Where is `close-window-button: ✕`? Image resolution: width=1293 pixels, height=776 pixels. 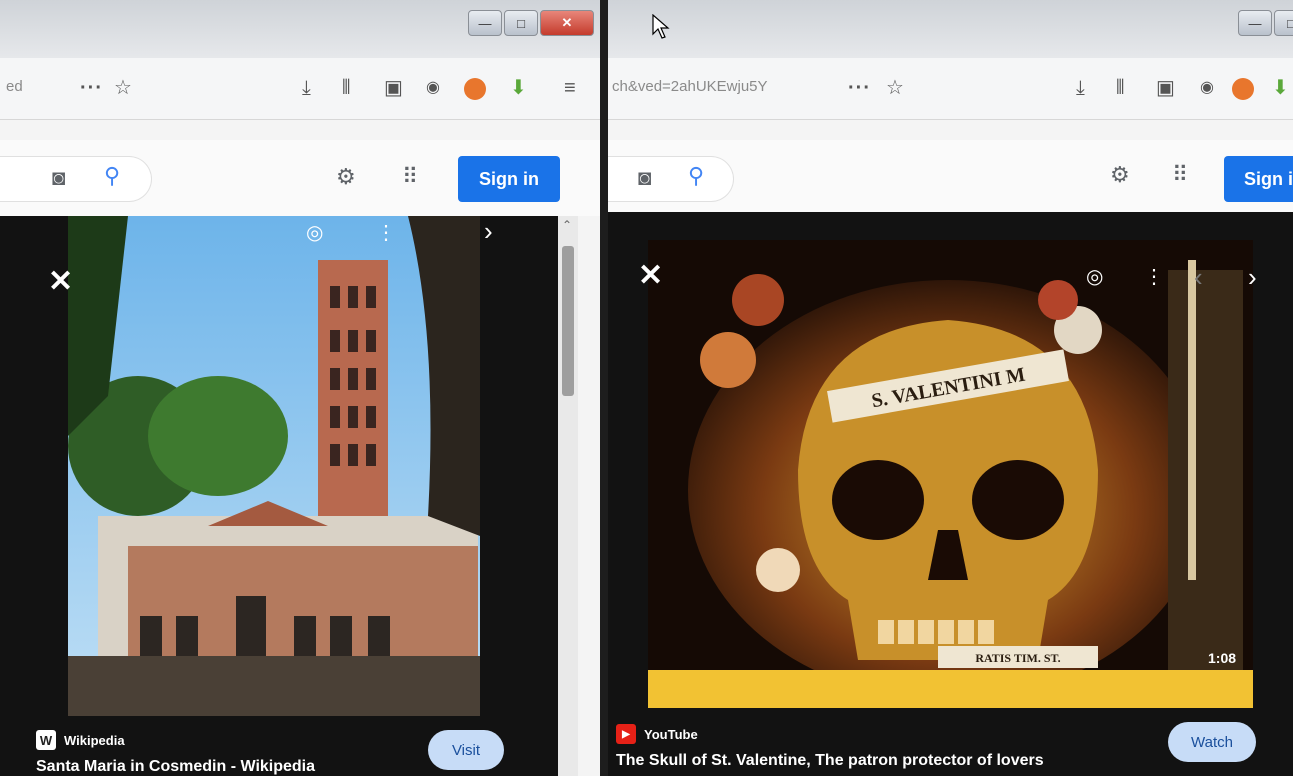 close-window-button: ✕ is located at coordinates (567, 23).